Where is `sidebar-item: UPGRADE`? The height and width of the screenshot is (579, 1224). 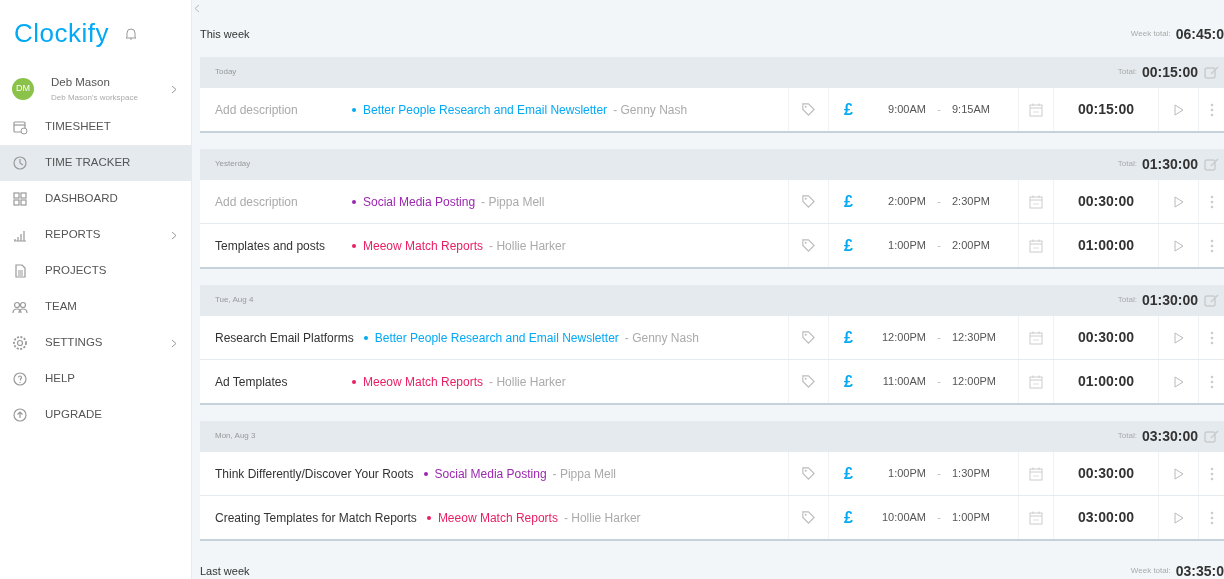
sidebar-item: UPGRADE is located at coordinates (95, 415).